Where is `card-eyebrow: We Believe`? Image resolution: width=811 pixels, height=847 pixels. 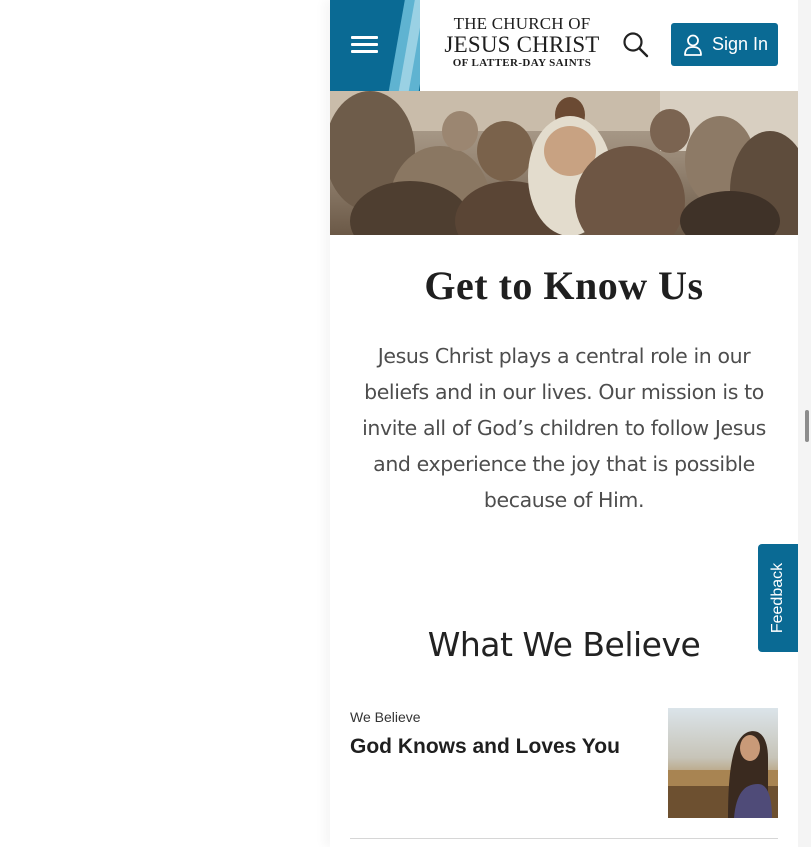
card-eyebrow: We Believe is located at coordinates (385, 717).